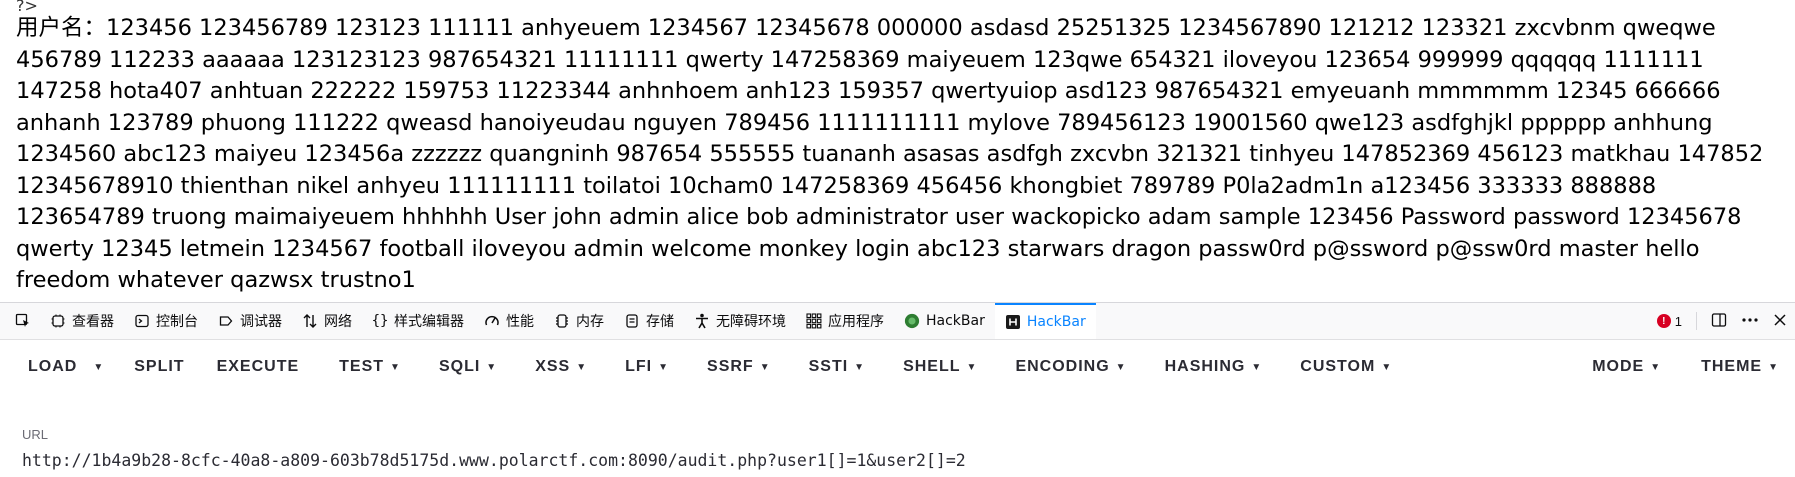 The height and width of the screenshot is (477, 1795). I want to click on menu-label: ENCODING, so click(1062, 366).